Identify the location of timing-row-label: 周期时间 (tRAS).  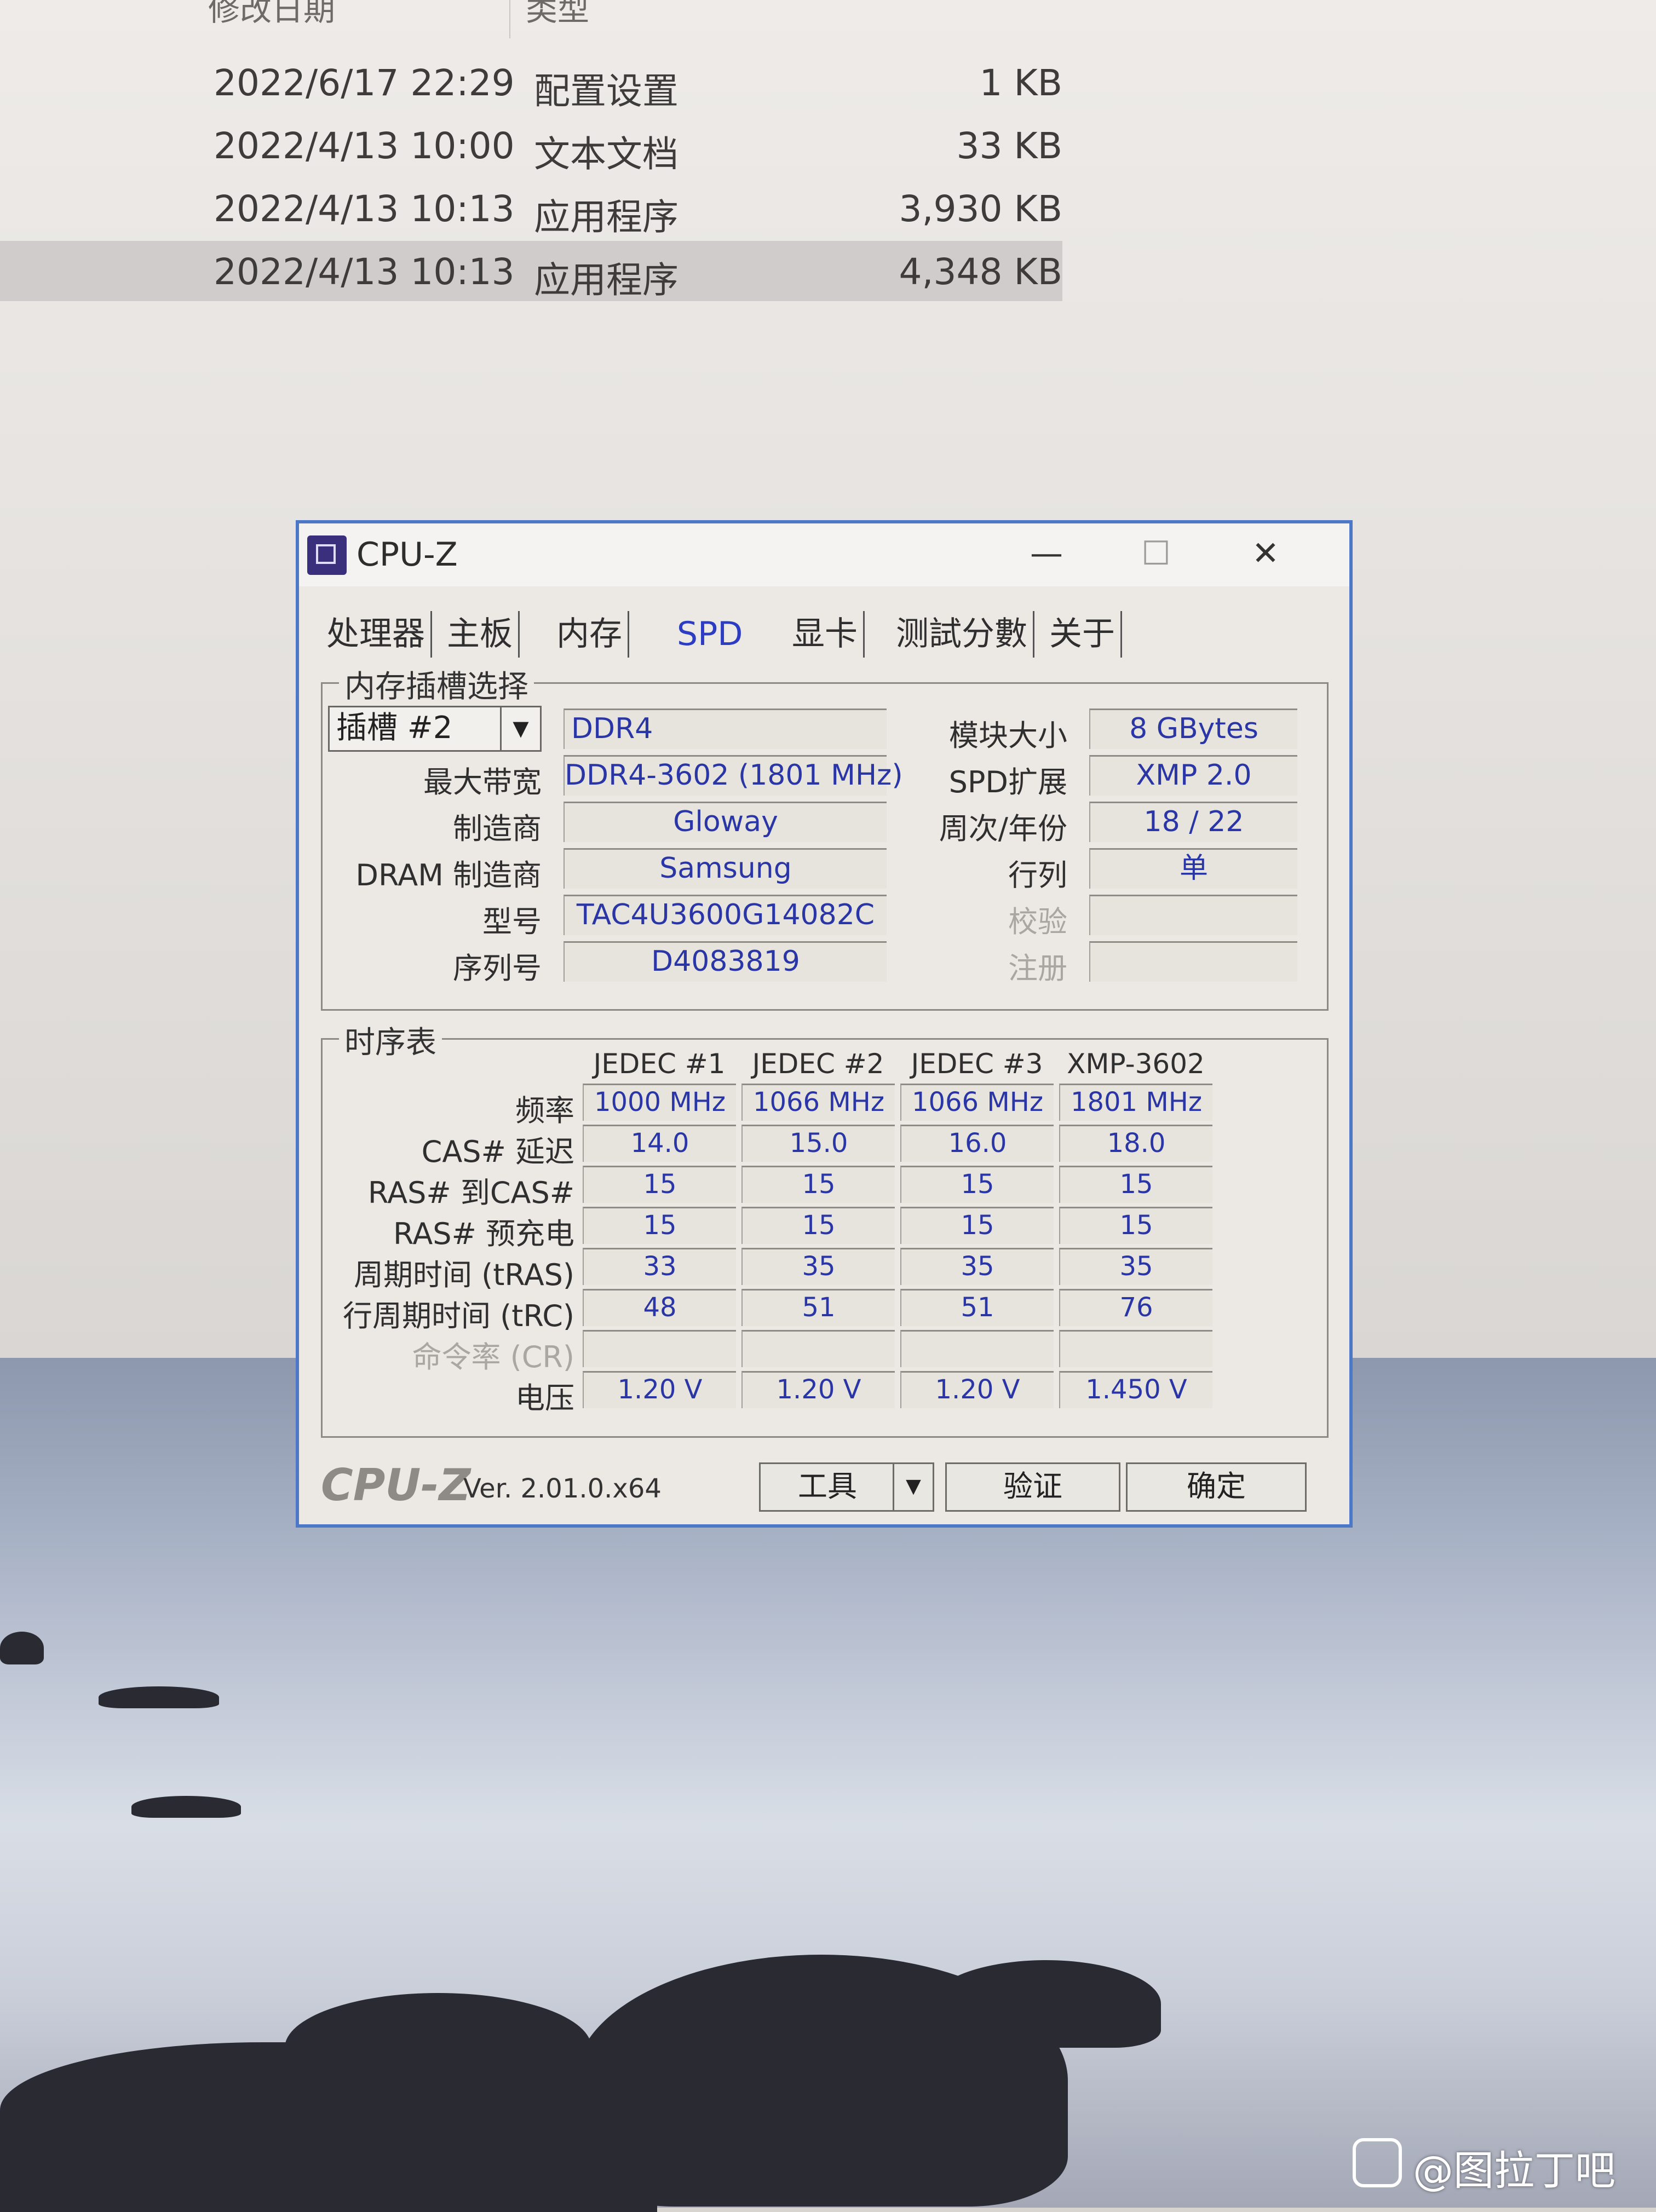
(463, 1275).